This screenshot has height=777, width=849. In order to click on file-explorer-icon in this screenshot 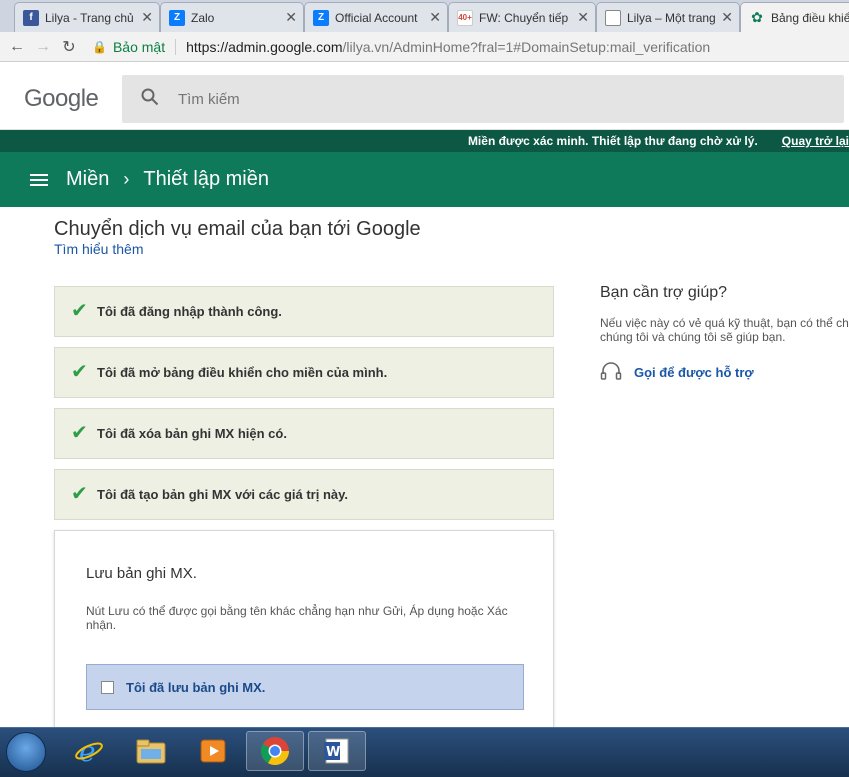, I will do `click(151, 751)`.